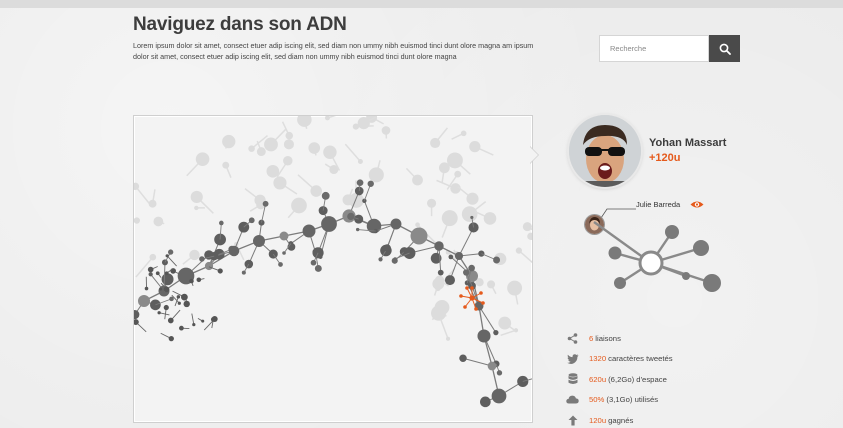  Describe the element at coordinates (618, 213) in the screenshot. I see `friend-connector-line` at that location.